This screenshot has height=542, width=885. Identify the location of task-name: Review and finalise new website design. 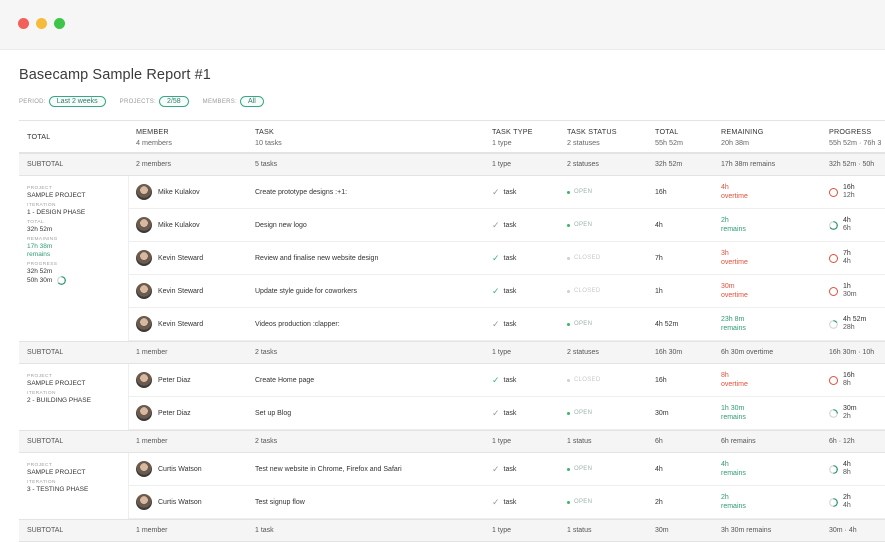
(316, 258).